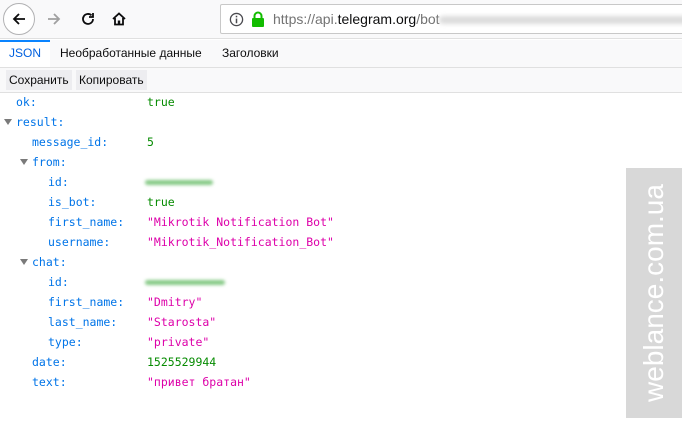  What do you see at coordinates (150, 142) in the screenshot?
I see `json-value: 5` at bounding box center [150, 142].